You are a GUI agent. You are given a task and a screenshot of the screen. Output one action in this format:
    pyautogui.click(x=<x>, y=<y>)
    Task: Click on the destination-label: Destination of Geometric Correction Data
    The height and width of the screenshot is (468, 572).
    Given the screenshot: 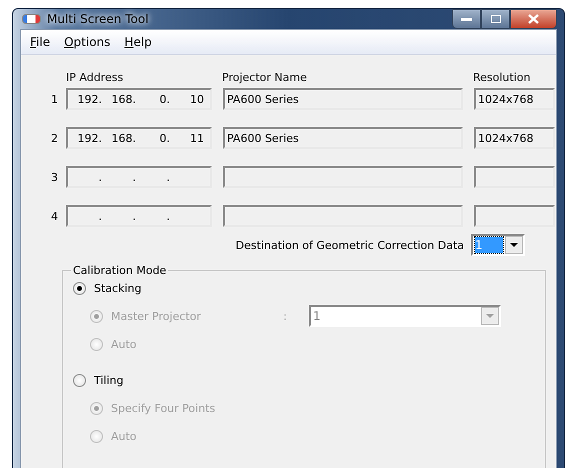 What is the action you would take?
    pyautogui.click(x=350, y=245)
    